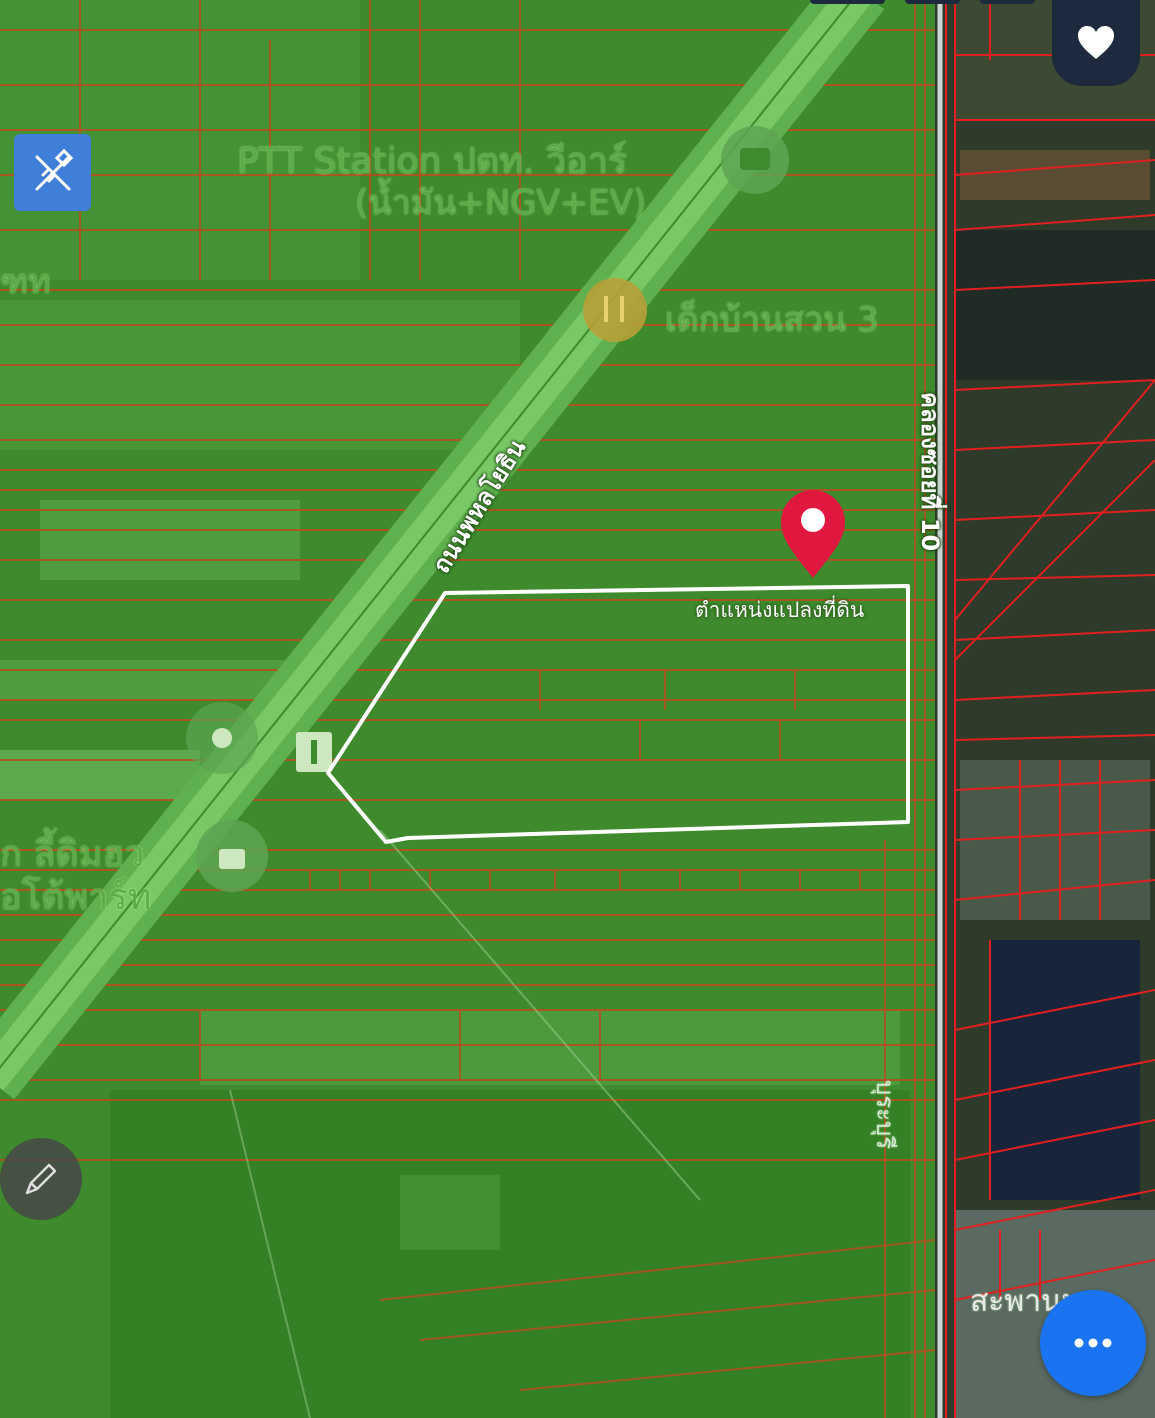 The image size is (1155, 1418). Describe the element at coordinates (25, 282) in the screenshot. I see `label-left-fragment: ฑท` at that location.